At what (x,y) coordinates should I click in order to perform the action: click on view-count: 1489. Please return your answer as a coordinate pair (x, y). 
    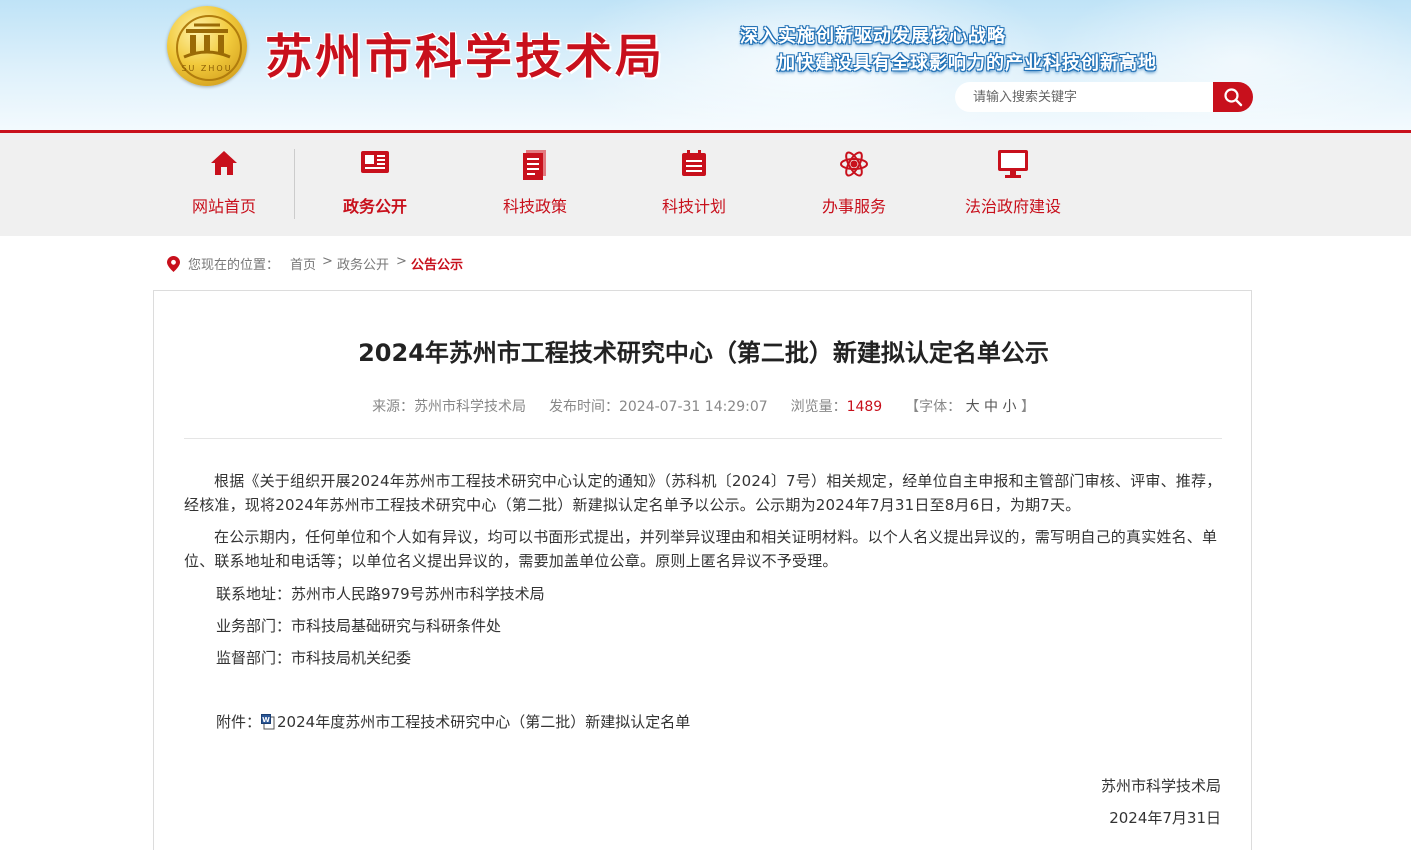
    Looking at the image, I should click on (864, 407).